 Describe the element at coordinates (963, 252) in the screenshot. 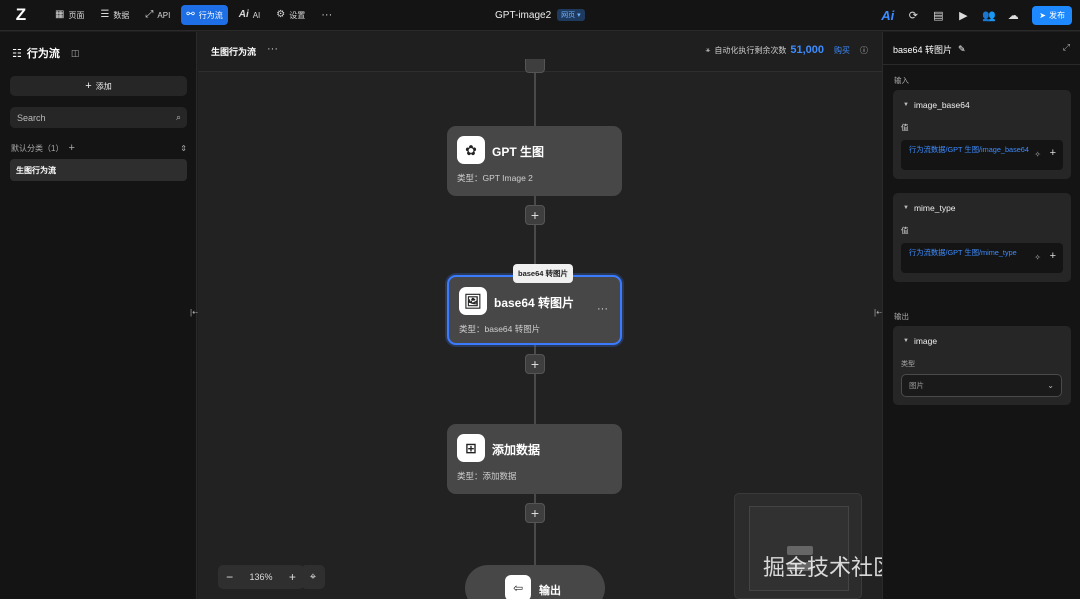

I see `value-text: 行为流数据/GPT 生图/mime_type` at that location.